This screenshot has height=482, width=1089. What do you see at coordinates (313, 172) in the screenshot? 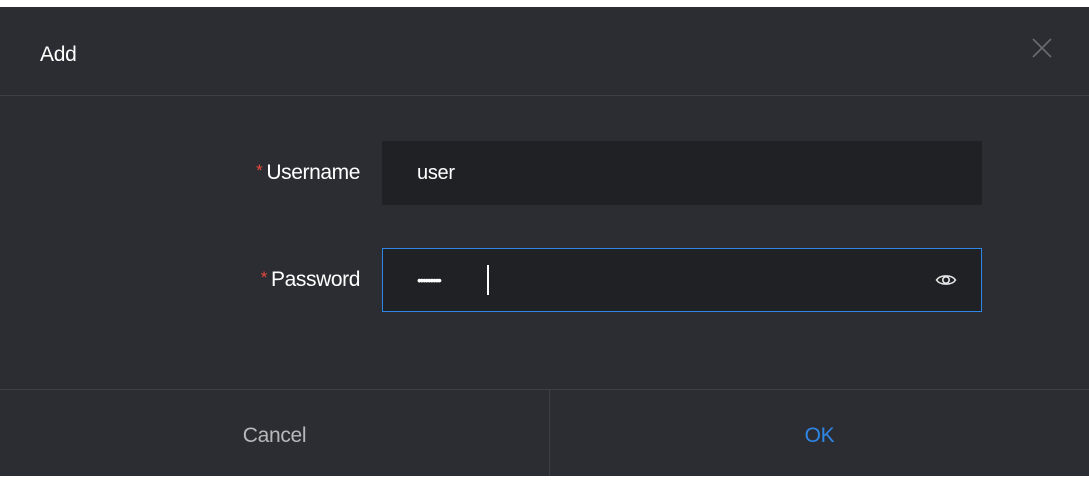
I see `username-label-text: Username` at bounding box center [313, 172].